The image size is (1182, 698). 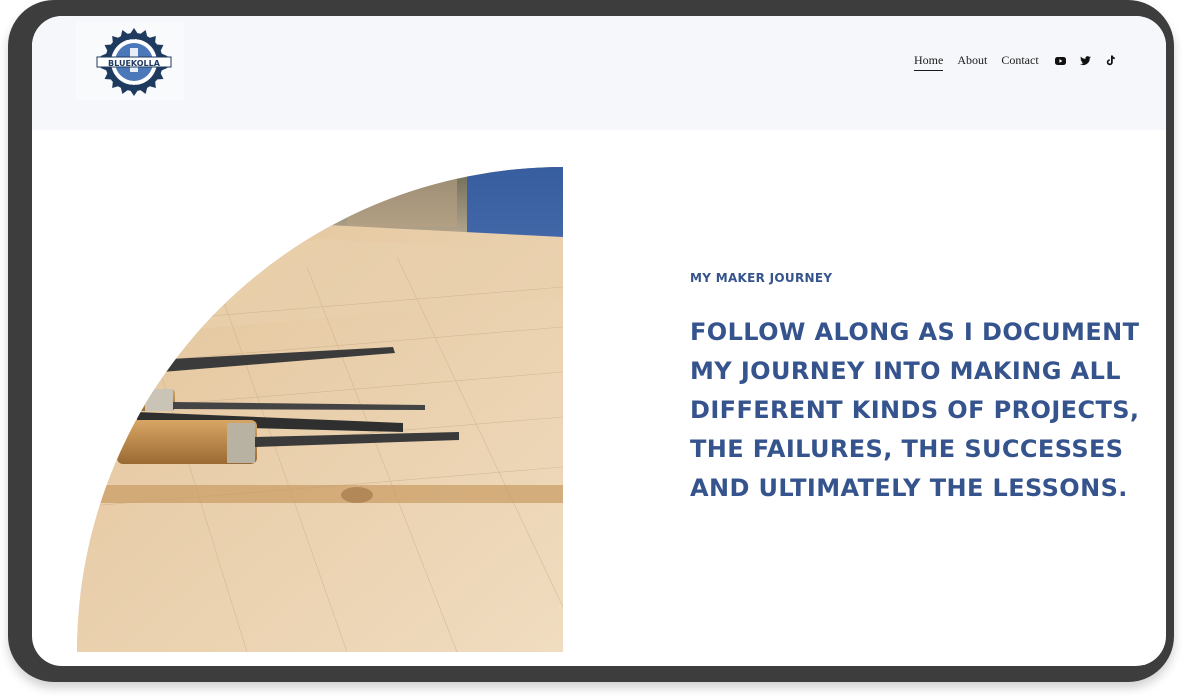 What do you see at coordinates (761, 278) in the screenshot?
I see `hero-eyebrow: My Maker Journey` at bounding box center [761, 278].